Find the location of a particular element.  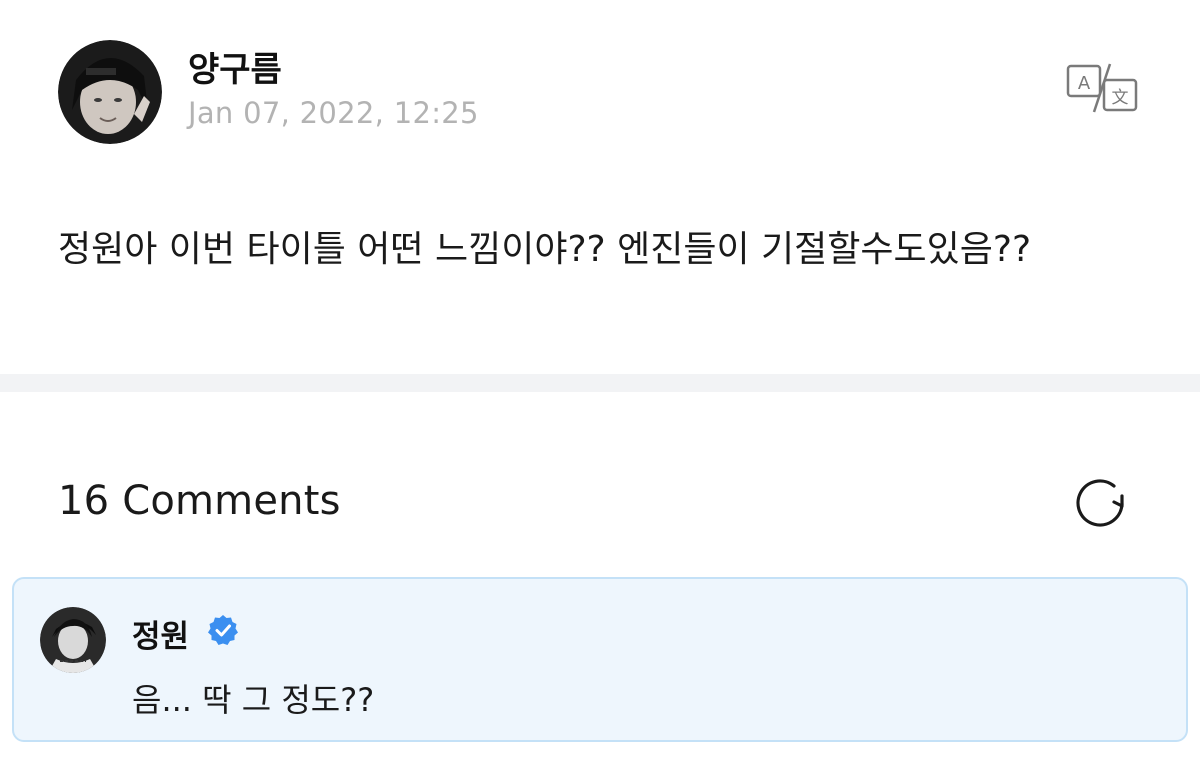

comments-count: 16 Comments is located at coordinates (199, 501).